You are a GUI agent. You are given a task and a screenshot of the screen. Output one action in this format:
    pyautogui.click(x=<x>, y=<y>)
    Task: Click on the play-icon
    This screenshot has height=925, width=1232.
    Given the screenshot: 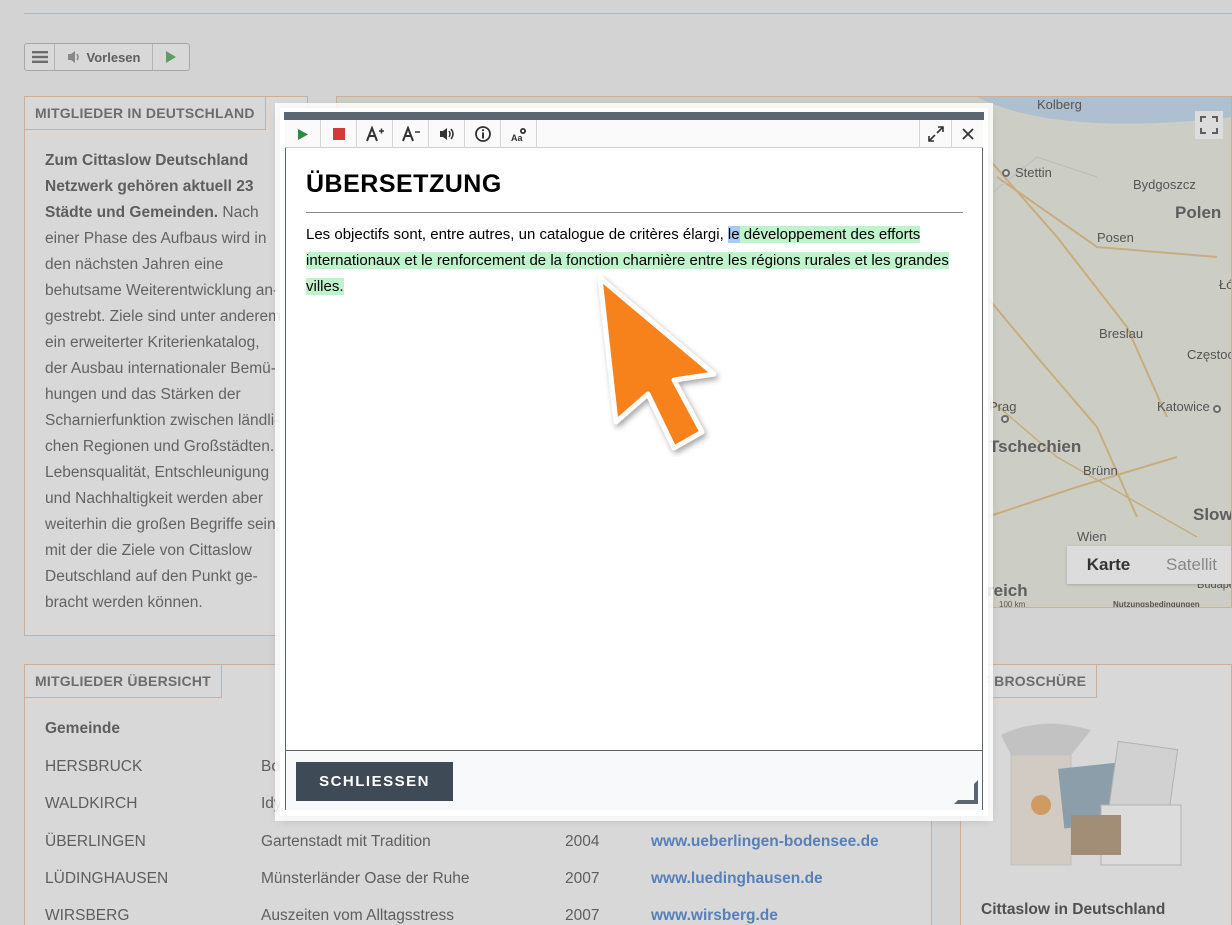 What is the action you would take?
    pyautogui.click(x=302, y=134)
    